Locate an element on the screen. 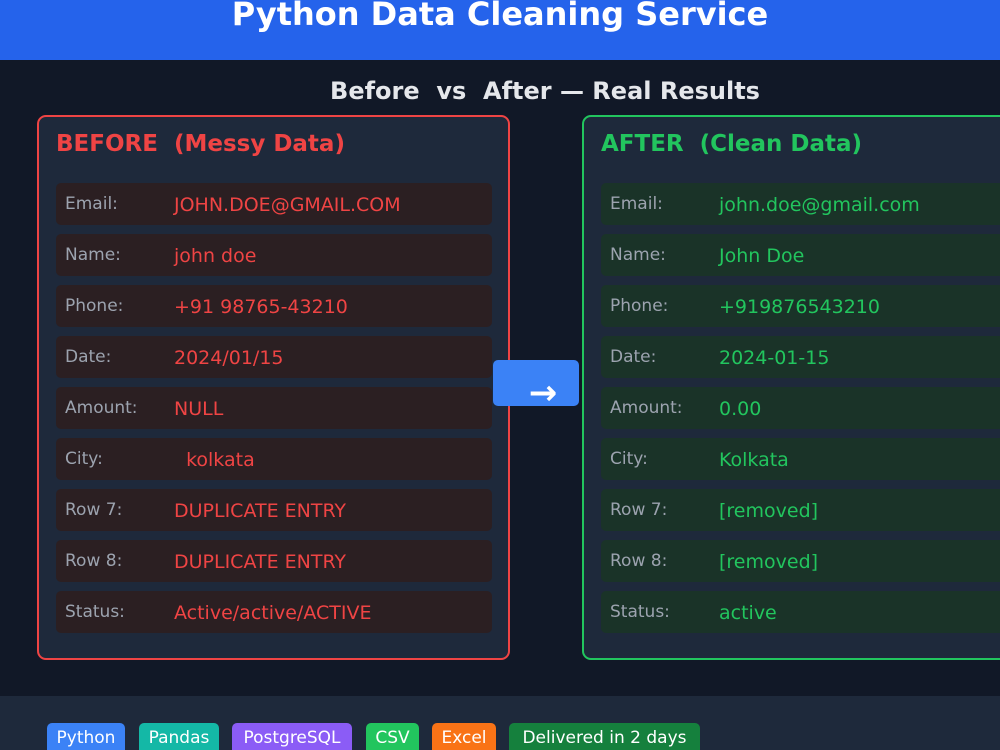  before-row-date: Date: 2024/01/15 is located at coordinates (274, 357).